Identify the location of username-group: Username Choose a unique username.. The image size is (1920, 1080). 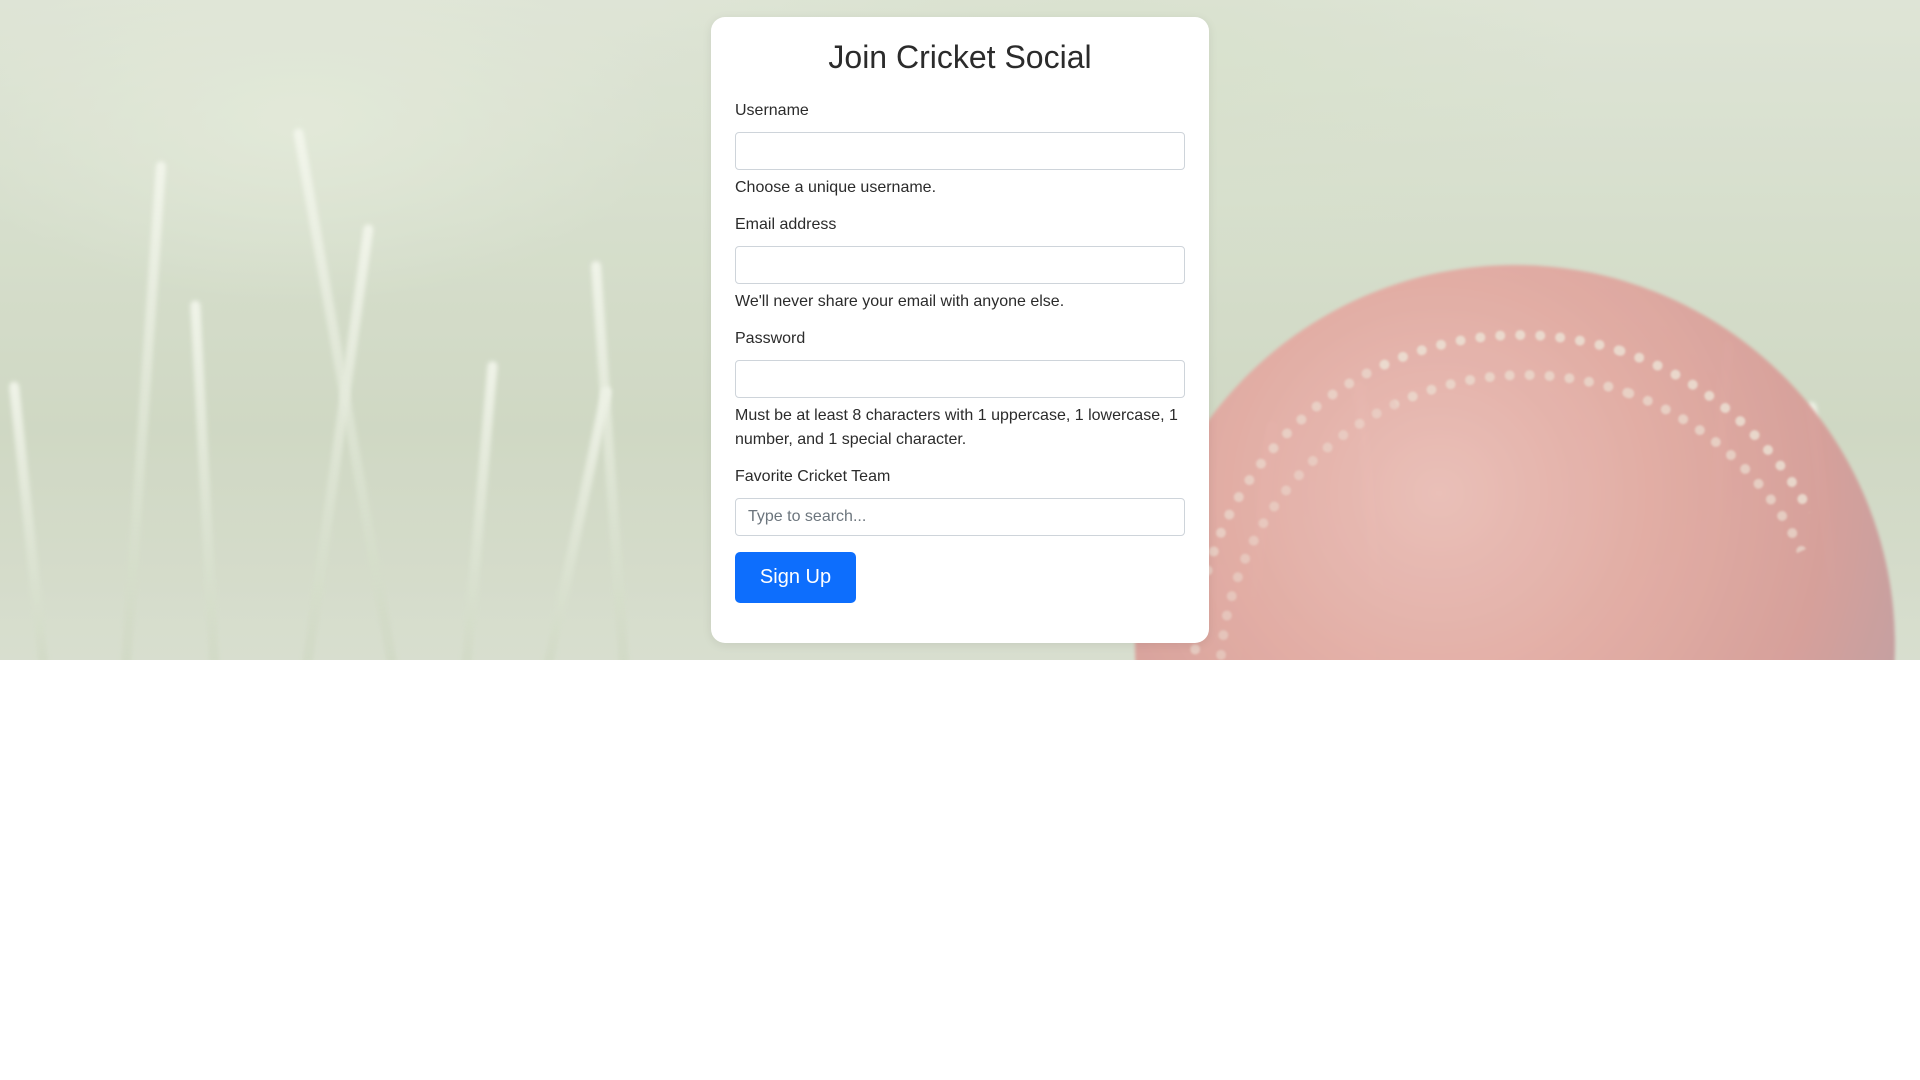
(960, 150).